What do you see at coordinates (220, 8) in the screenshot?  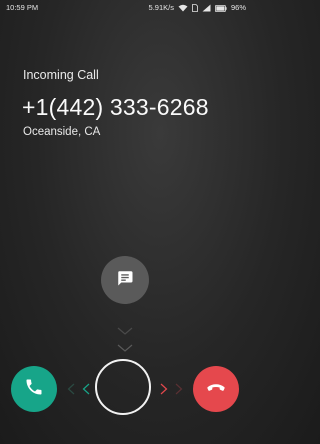 I see `battery-icon` at bounding box center [220, 8].